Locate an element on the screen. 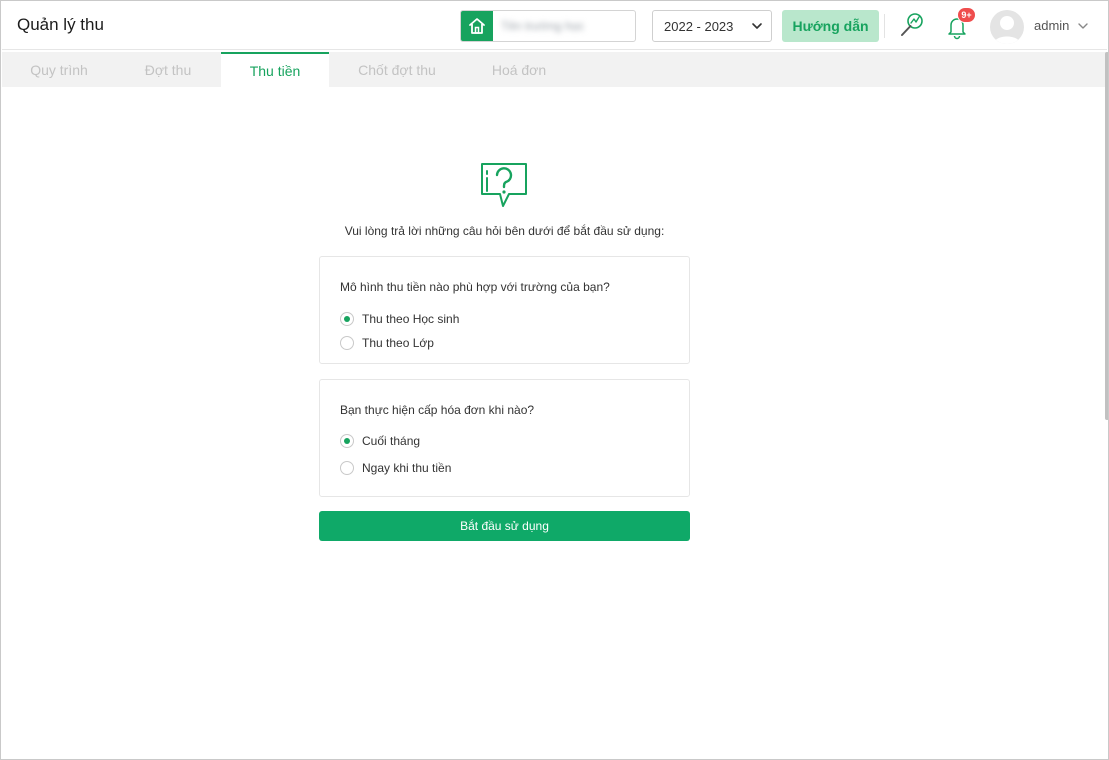 The width and height of the screenshot is (1109, 760). school-year-select: 2022 - 2023 is located at coordinates (712, 26).